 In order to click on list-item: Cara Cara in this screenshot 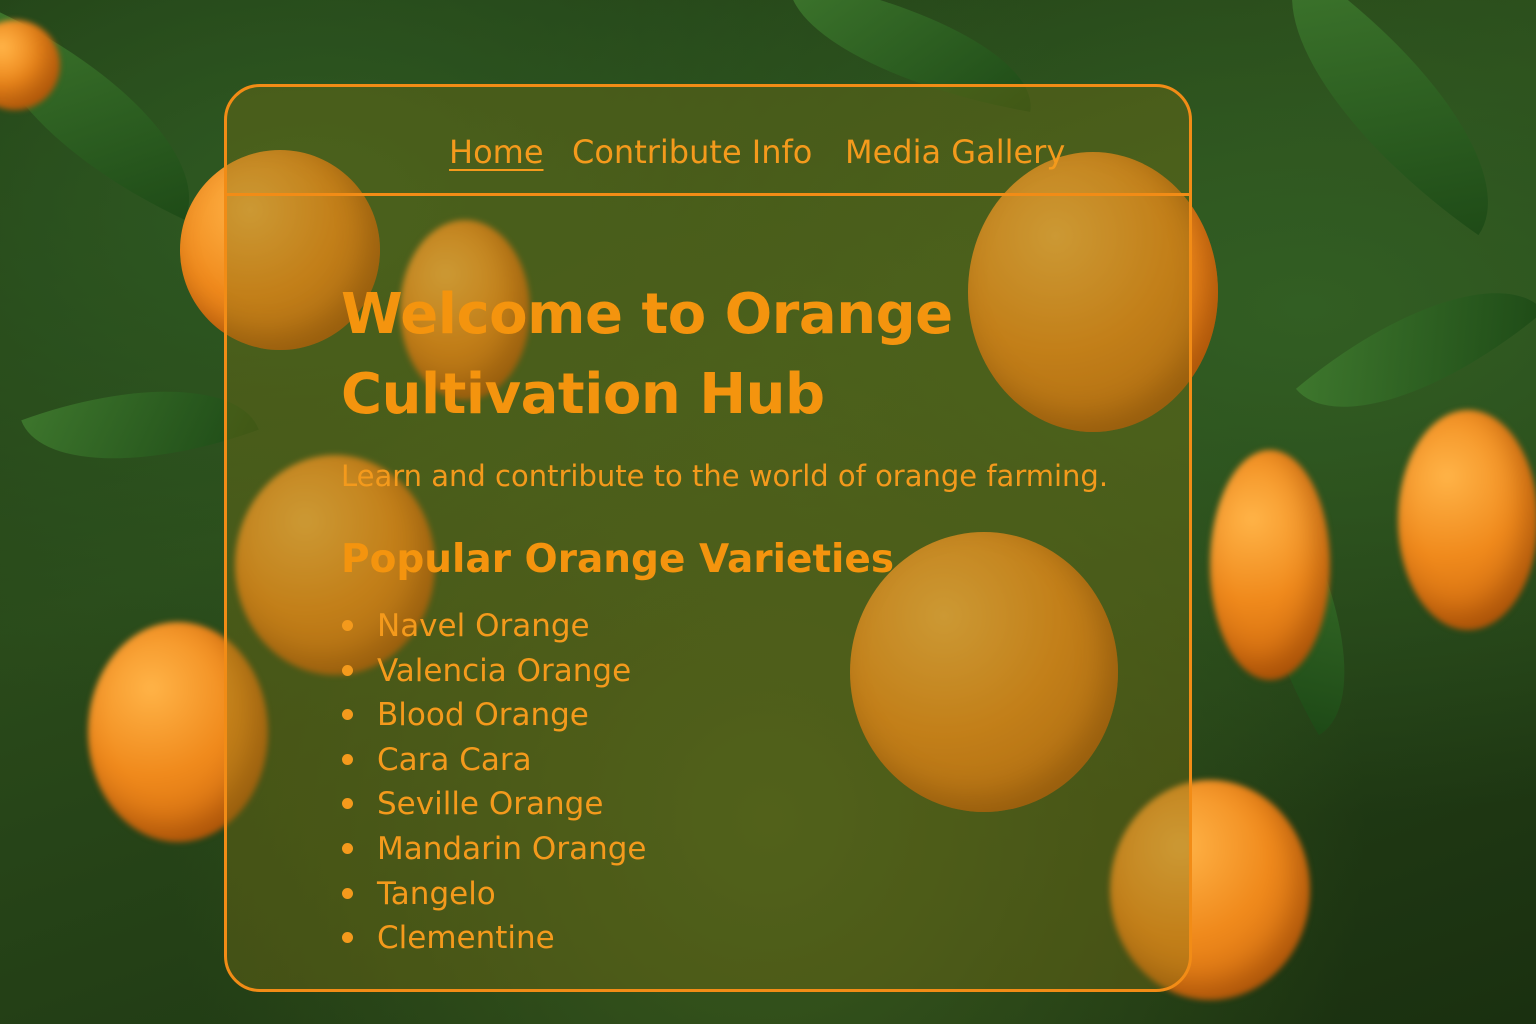, I will do `click(751, 760)`.